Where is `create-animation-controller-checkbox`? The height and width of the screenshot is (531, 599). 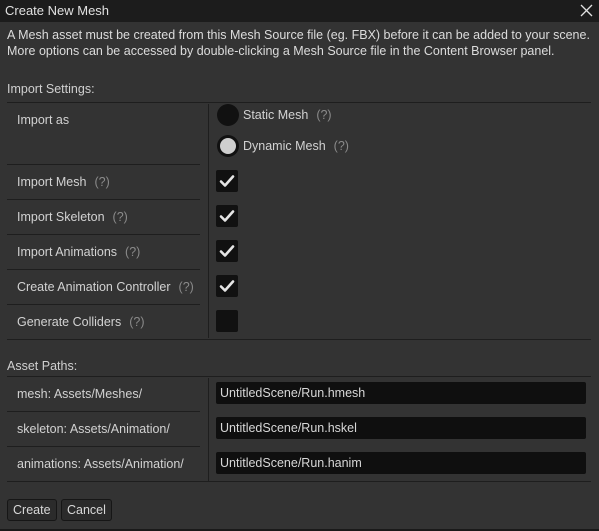
create-animation-controller-checkbox is located at coordinates (227, 286).